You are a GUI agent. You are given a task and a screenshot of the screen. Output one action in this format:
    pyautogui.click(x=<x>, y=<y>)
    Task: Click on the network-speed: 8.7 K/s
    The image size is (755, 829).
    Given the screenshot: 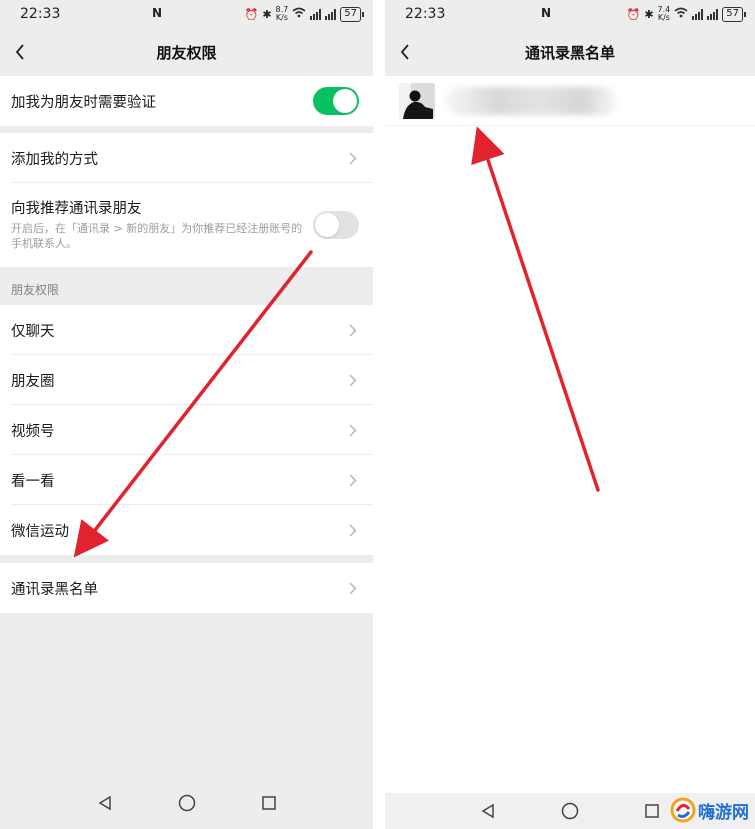 What is the action you would take?
    pyautogui.click(x=282, y=13)
    